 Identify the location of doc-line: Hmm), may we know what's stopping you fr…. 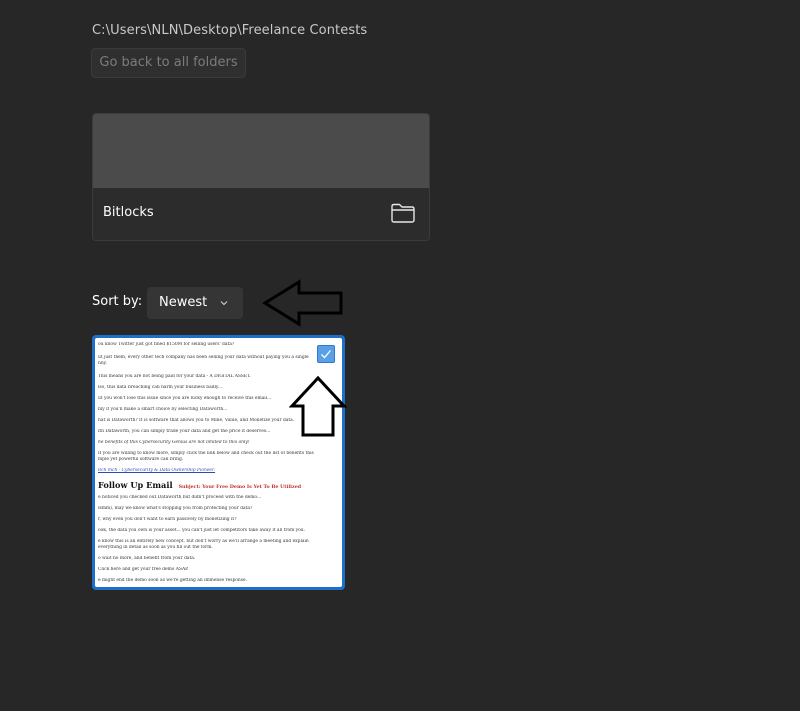
(175, 508).